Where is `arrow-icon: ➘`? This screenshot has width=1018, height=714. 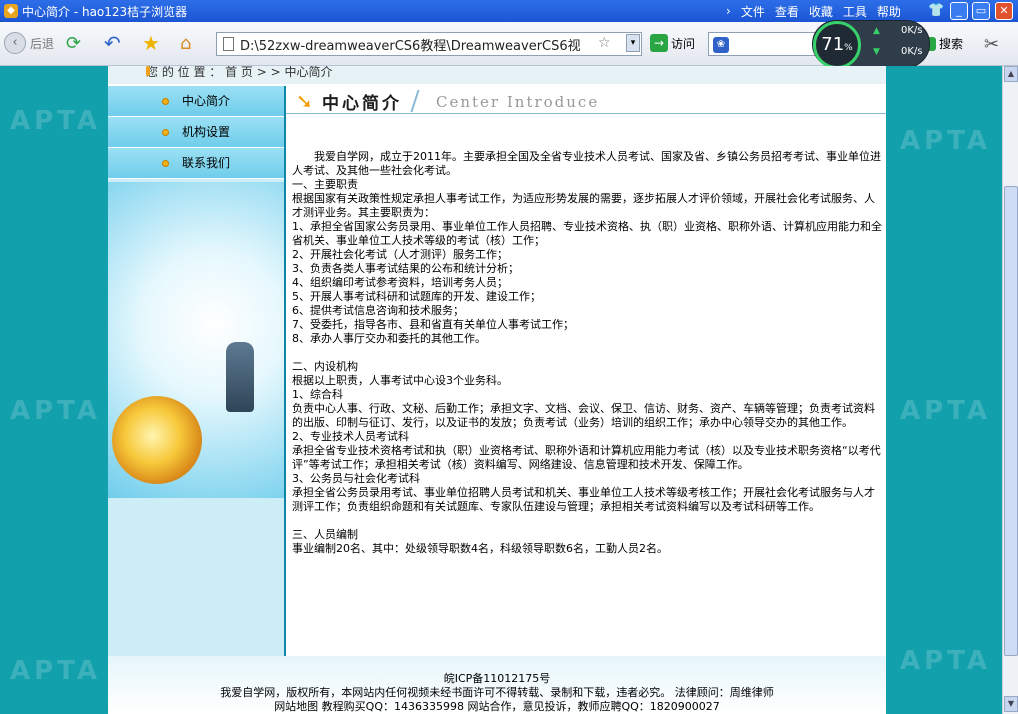
arrow-icon: ➘ is located at coordinates (304, 101).